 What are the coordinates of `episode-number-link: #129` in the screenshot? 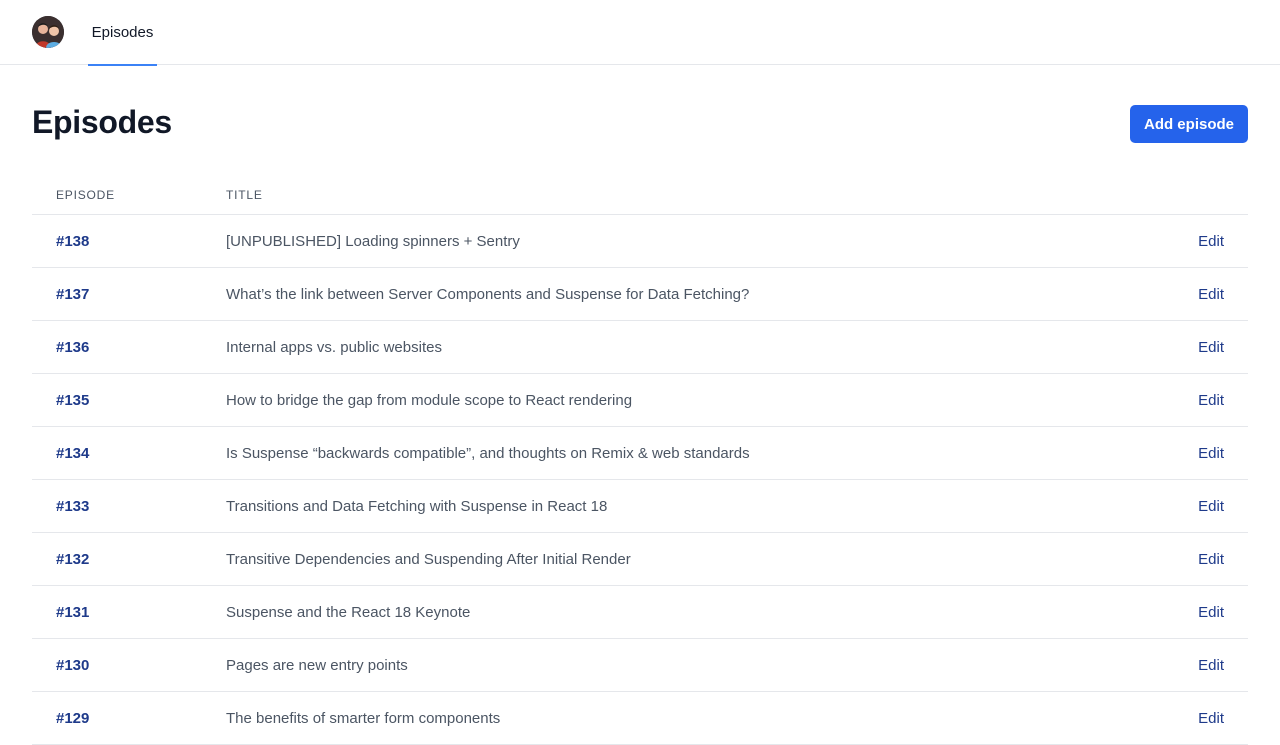 It's located at (72, 718).